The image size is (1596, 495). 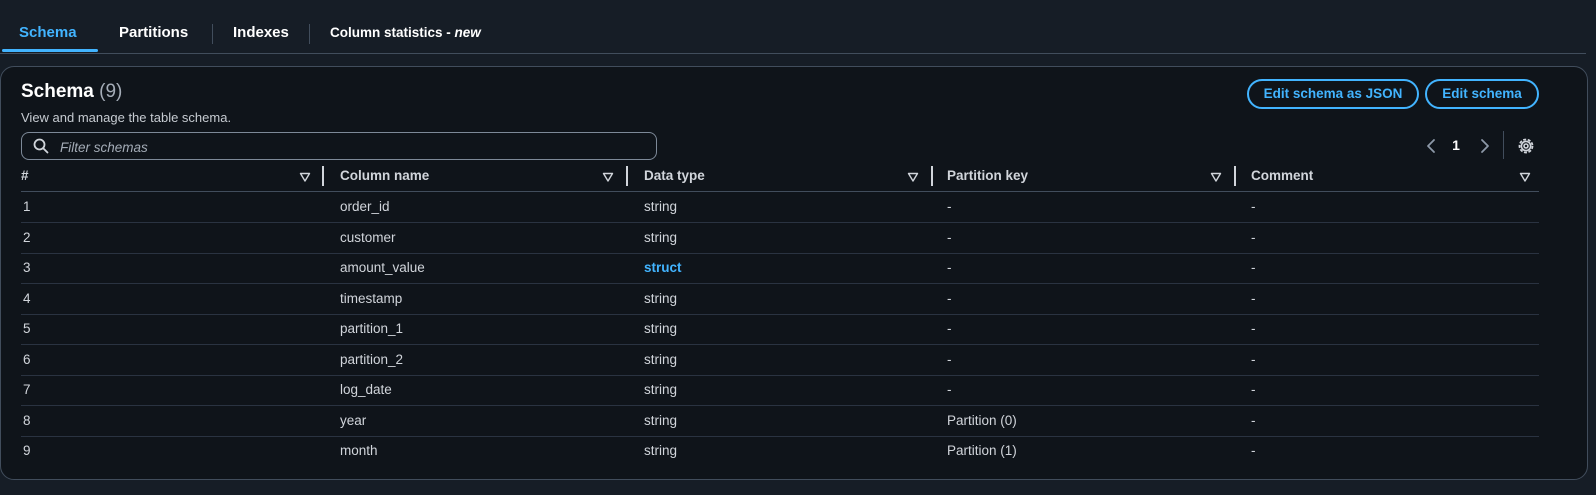 I want to click on row-number: 1, so click(x=27, y=206).